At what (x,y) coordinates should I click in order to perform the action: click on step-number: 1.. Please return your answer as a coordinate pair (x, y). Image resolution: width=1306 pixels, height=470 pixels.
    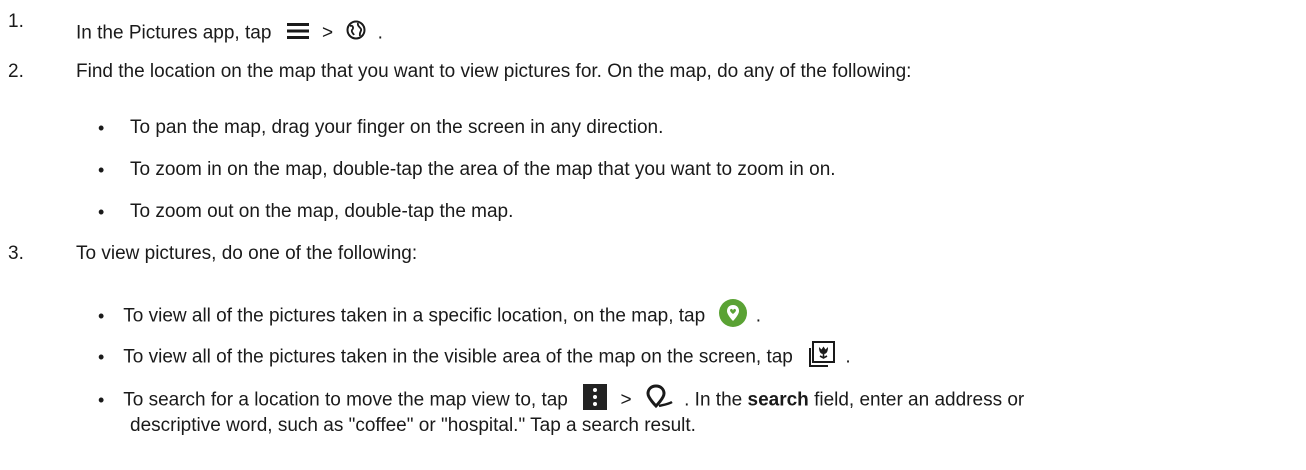
    Looking at the image, I should click on (16, 21).